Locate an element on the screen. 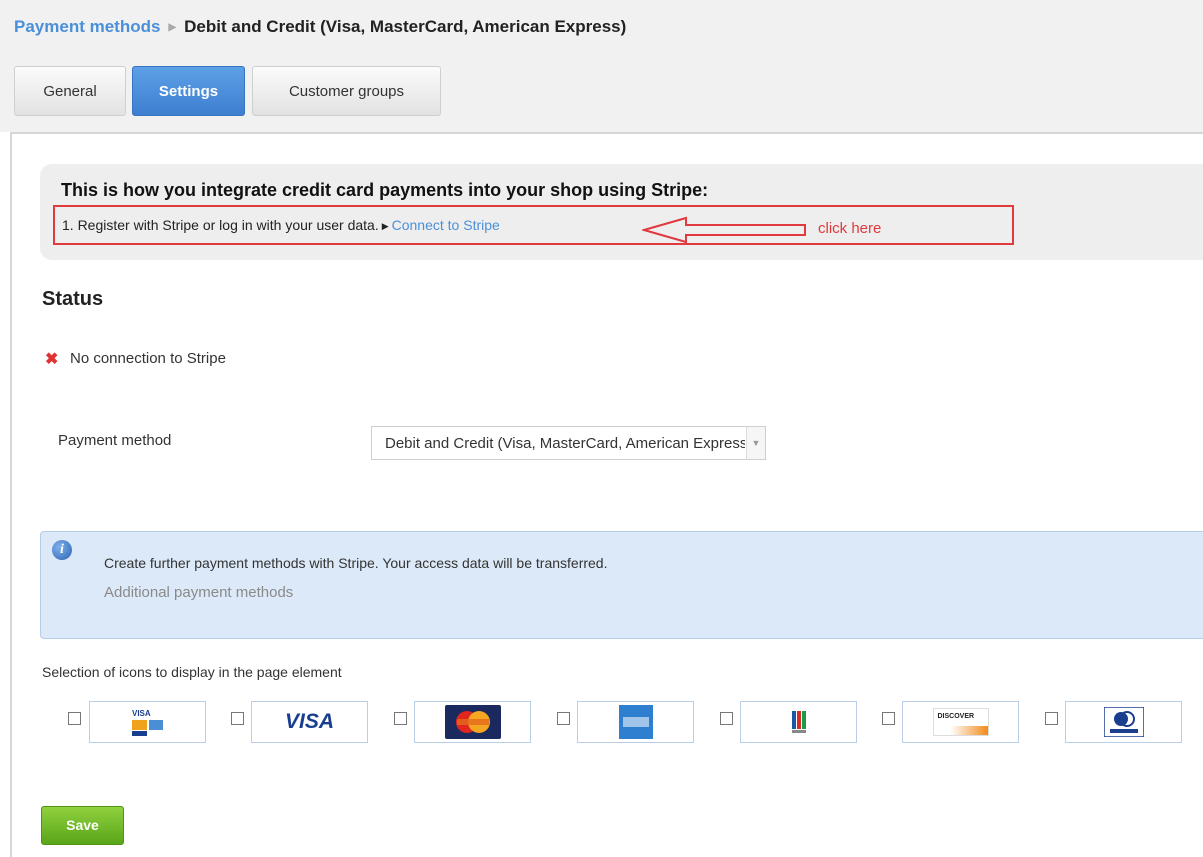 This screenshot has width=1203, height=857. card-option-visa: VISA is located at coordinates (309, 722).